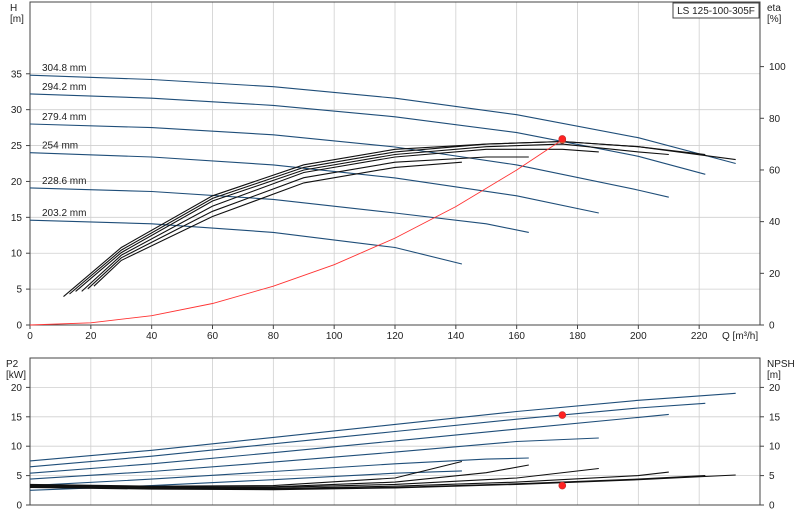 This screenshot has height=520, width=800. Describe the element at coordinates (774, 19) in the screenshot. I see `y2-axis-label: [%]` at that location.